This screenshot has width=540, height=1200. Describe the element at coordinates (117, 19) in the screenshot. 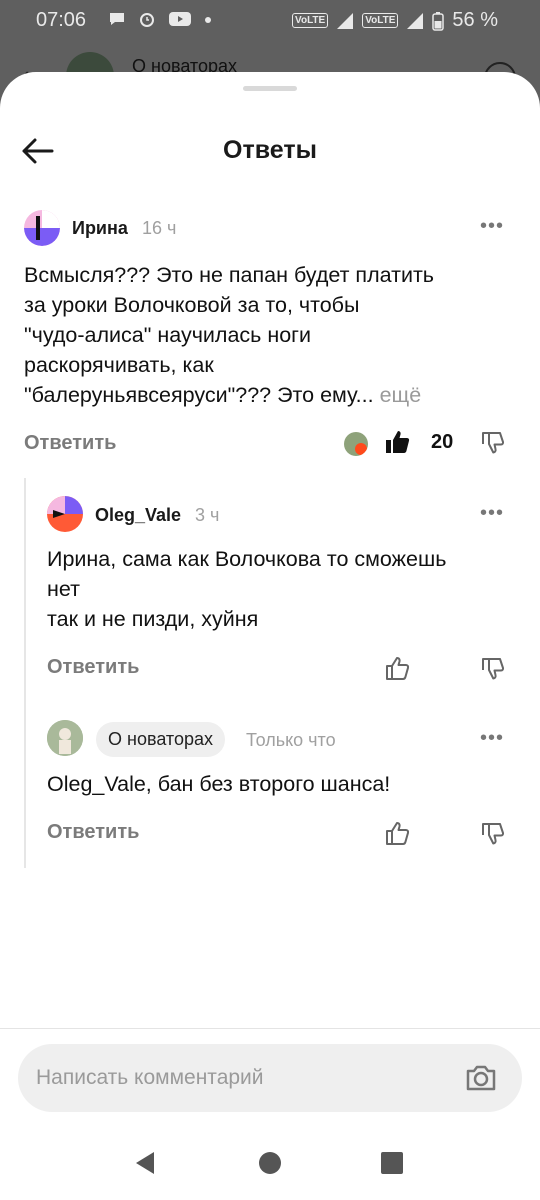

I see `chat-bubble-icon` at that location.